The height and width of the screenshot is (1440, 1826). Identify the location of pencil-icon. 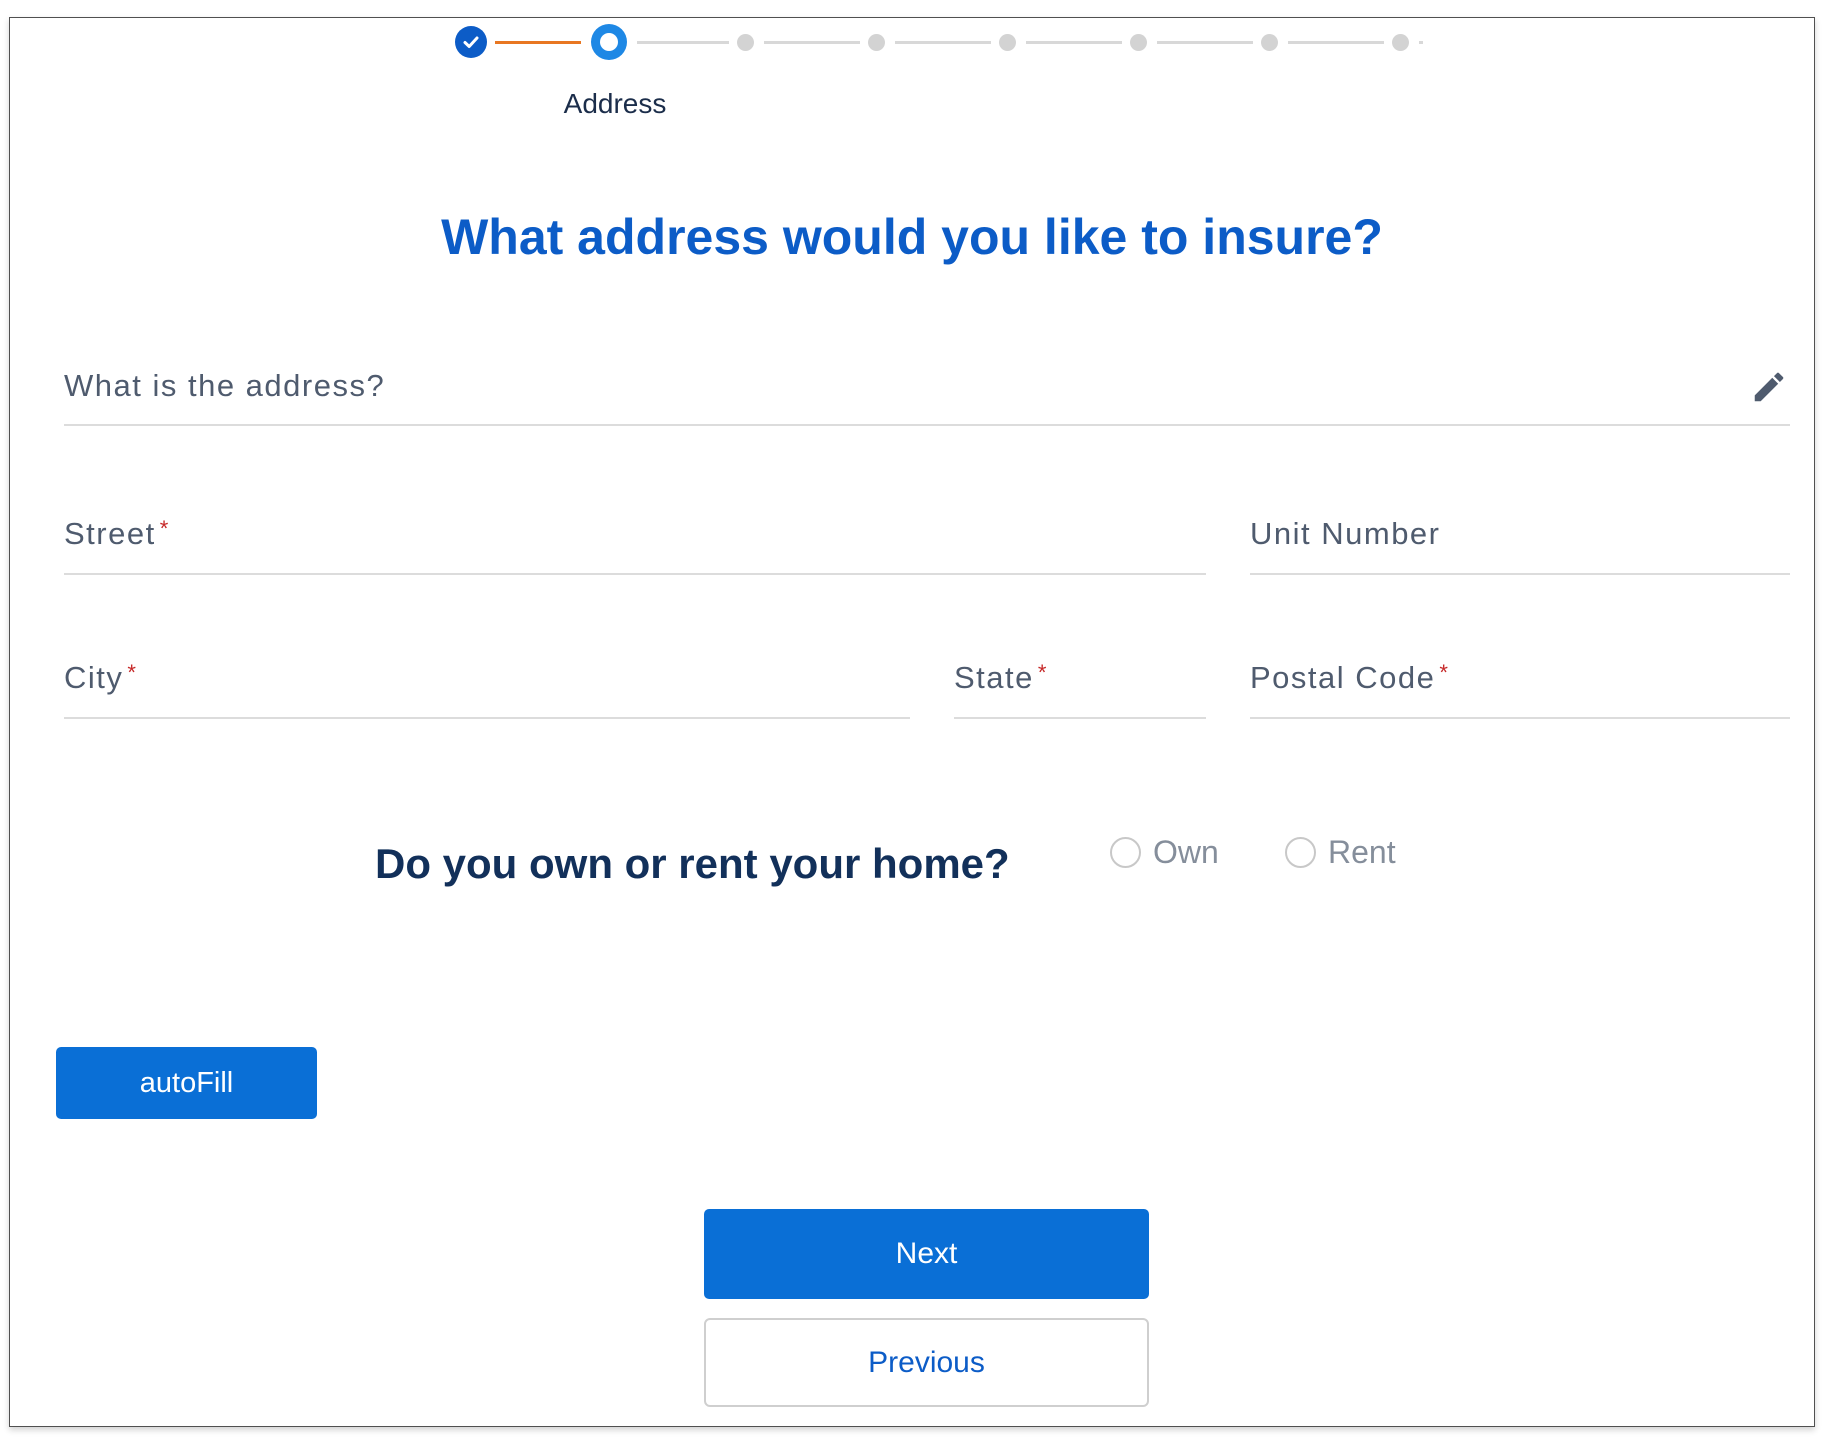
(1770, 388).